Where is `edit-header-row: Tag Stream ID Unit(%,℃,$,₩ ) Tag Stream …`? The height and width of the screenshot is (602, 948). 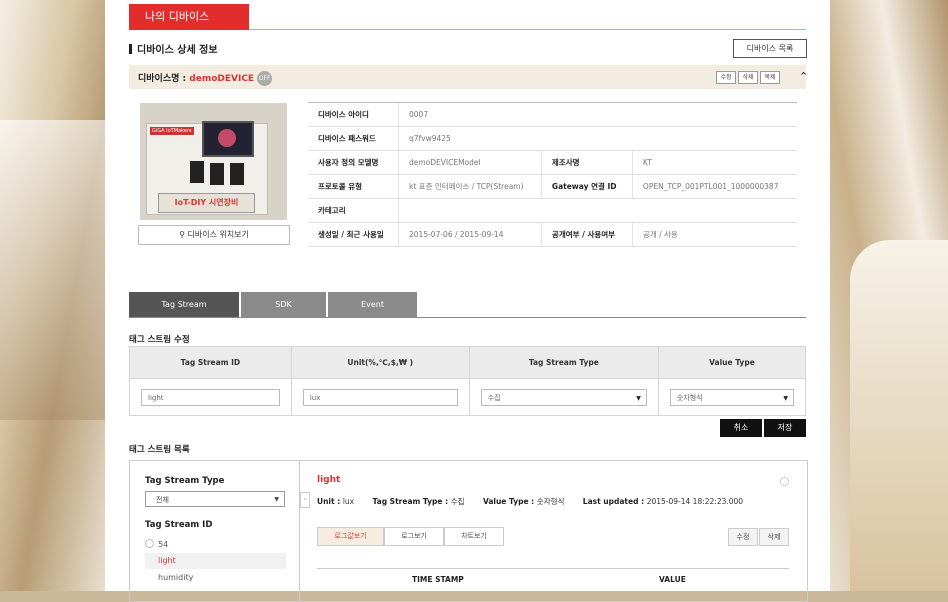 edit-header-row: Tag Stream ID Unit(%,℃,$,₩ ) Tag Stream … is located at coordinates (468, 362).